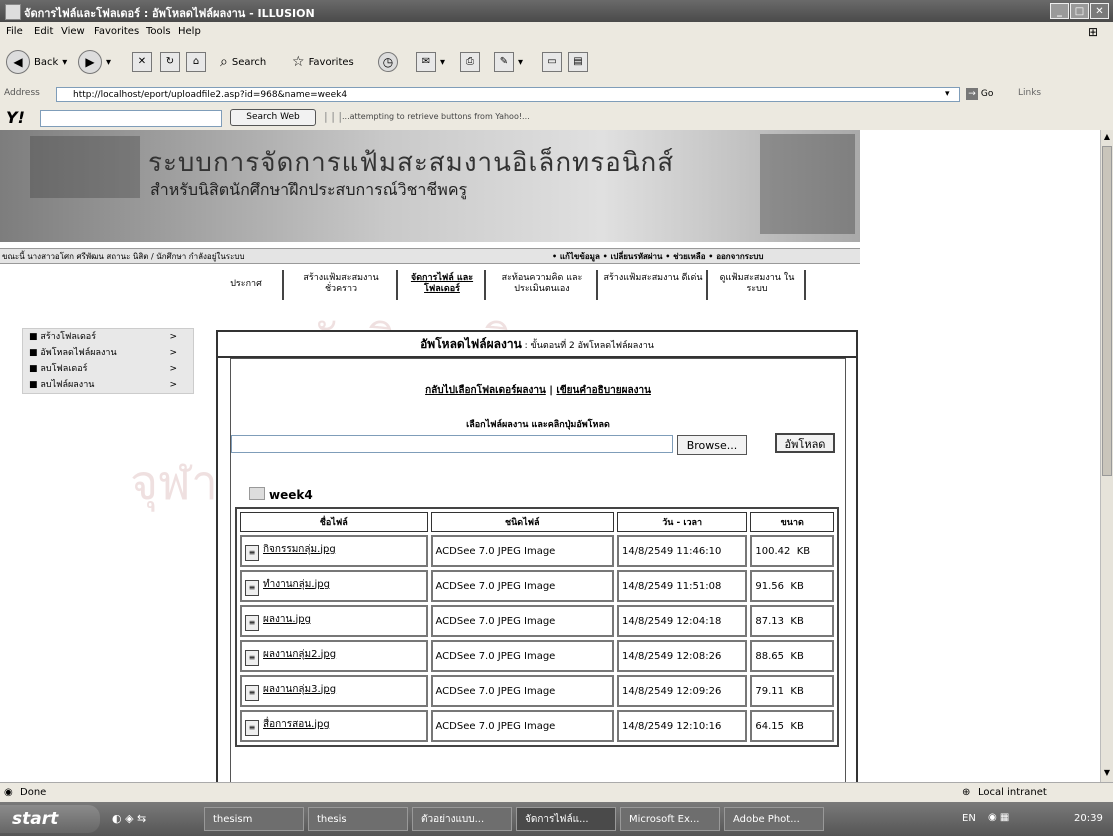 Image resolution: width=1113 pixels, height=836 pixels. Describe the element at coordinates (13, 12) in the screenshot. I see `ie-icon` at that location.